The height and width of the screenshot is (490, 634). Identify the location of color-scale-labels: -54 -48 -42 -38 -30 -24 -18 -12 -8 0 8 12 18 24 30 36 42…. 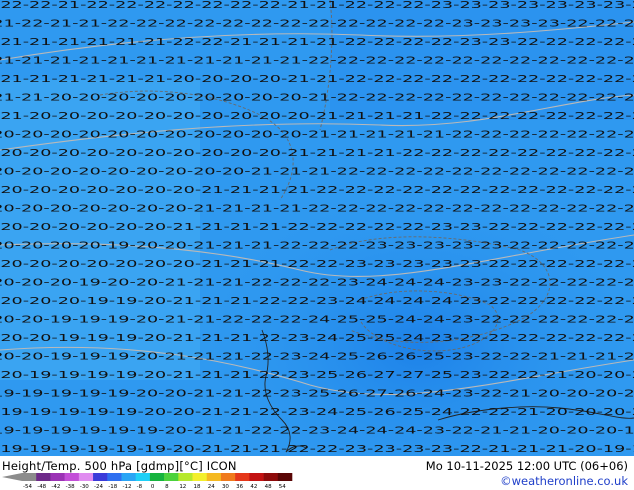
(154, 487).